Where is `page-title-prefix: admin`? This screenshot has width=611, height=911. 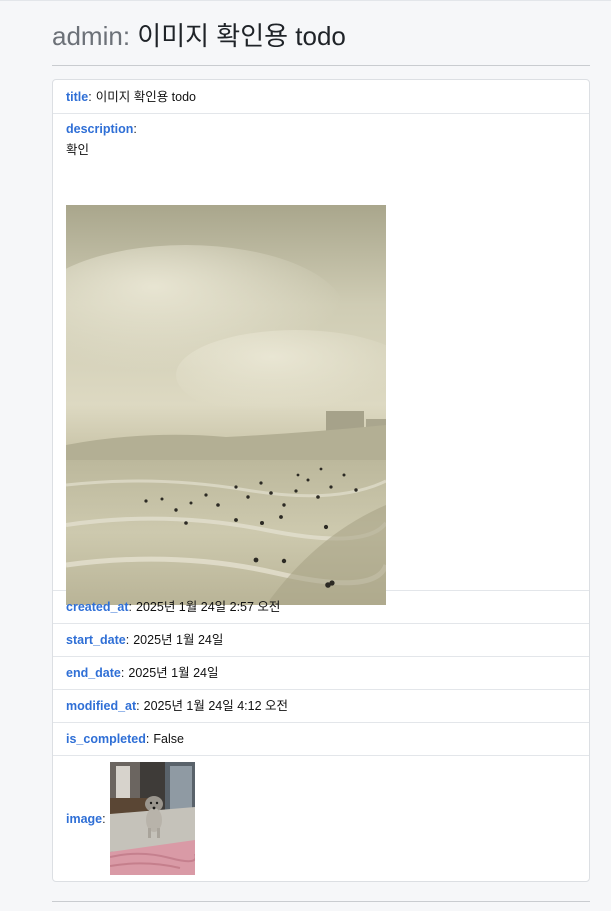 page-title-prefix: admin is located at coordinates (87, 36).